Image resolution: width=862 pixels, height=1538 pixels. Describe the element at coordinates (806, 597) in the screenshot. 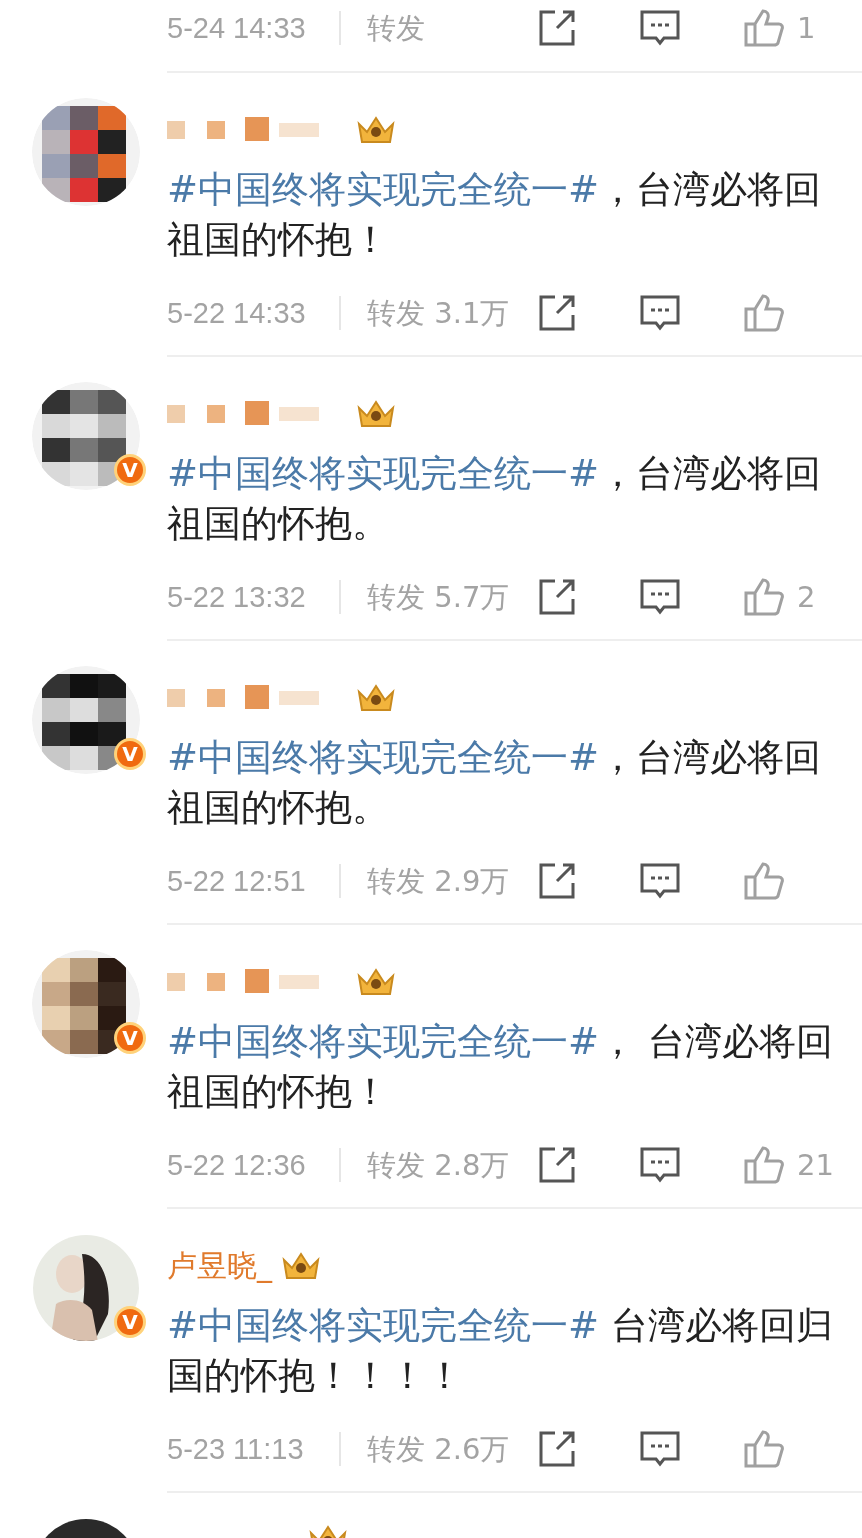

I see `like-count: 2` at that location.